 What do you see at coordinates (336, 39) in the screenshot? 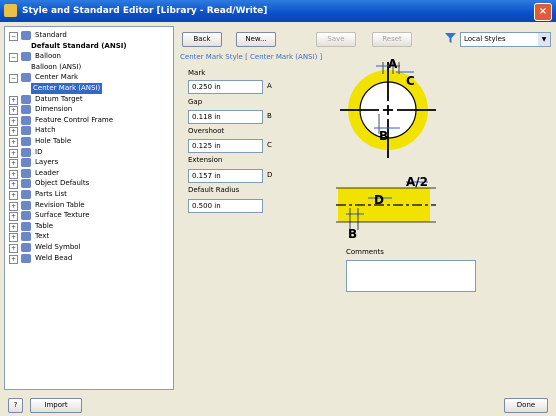
I see `save-button: Save` at bounding box center [336, 39].